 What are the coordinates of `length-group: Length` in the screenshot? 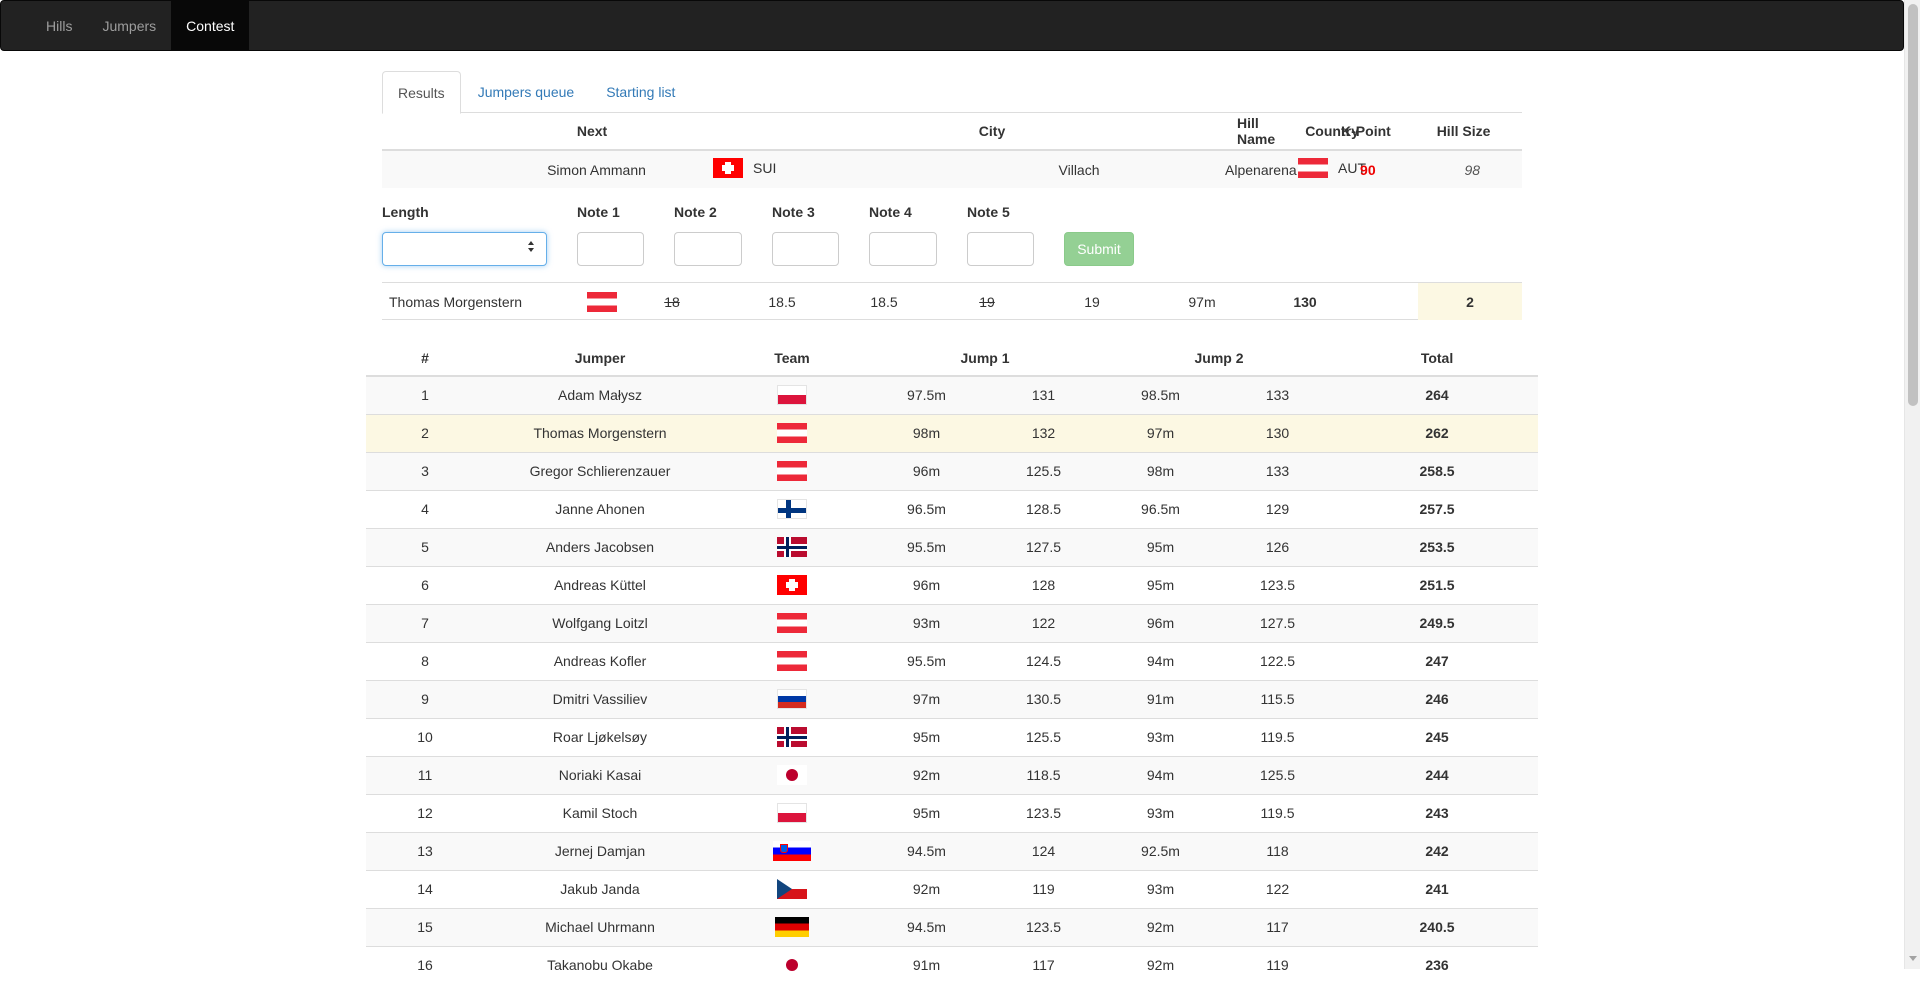 It's located at (405, 214).